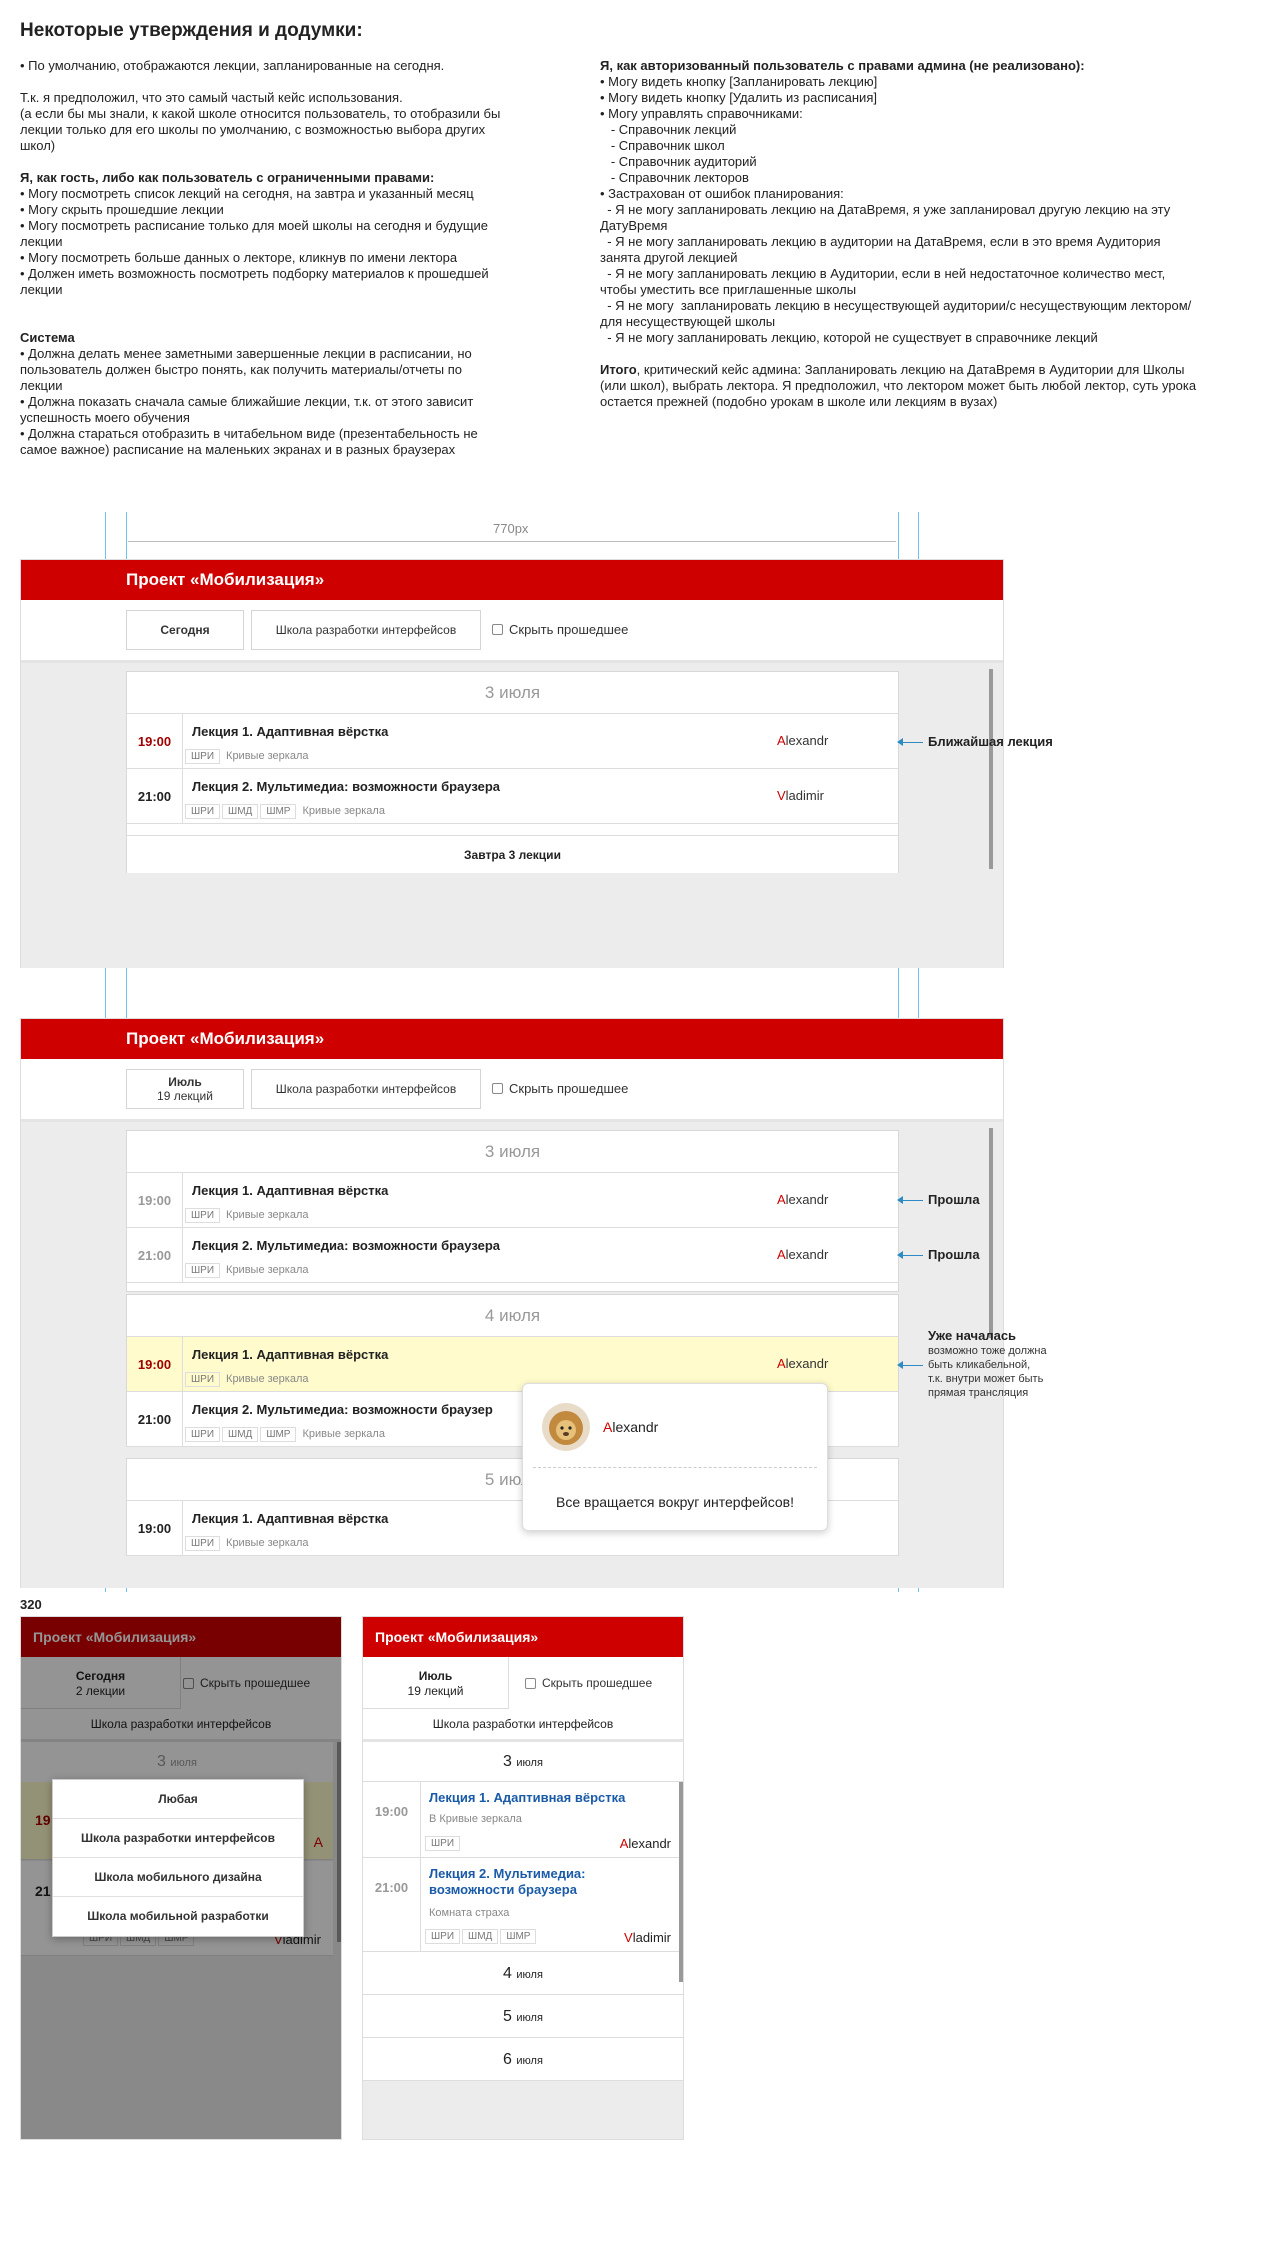  I want to click on day-header: 6 июля, so click(523, 2059).